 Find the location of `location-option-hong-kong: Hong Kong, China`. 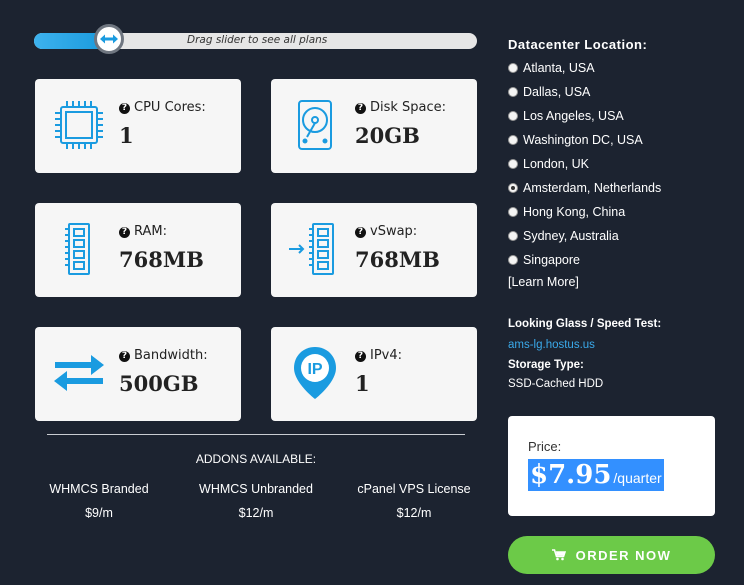

location-option-hong-kong: Hong Kong, China is located at coordinates (566, 212).